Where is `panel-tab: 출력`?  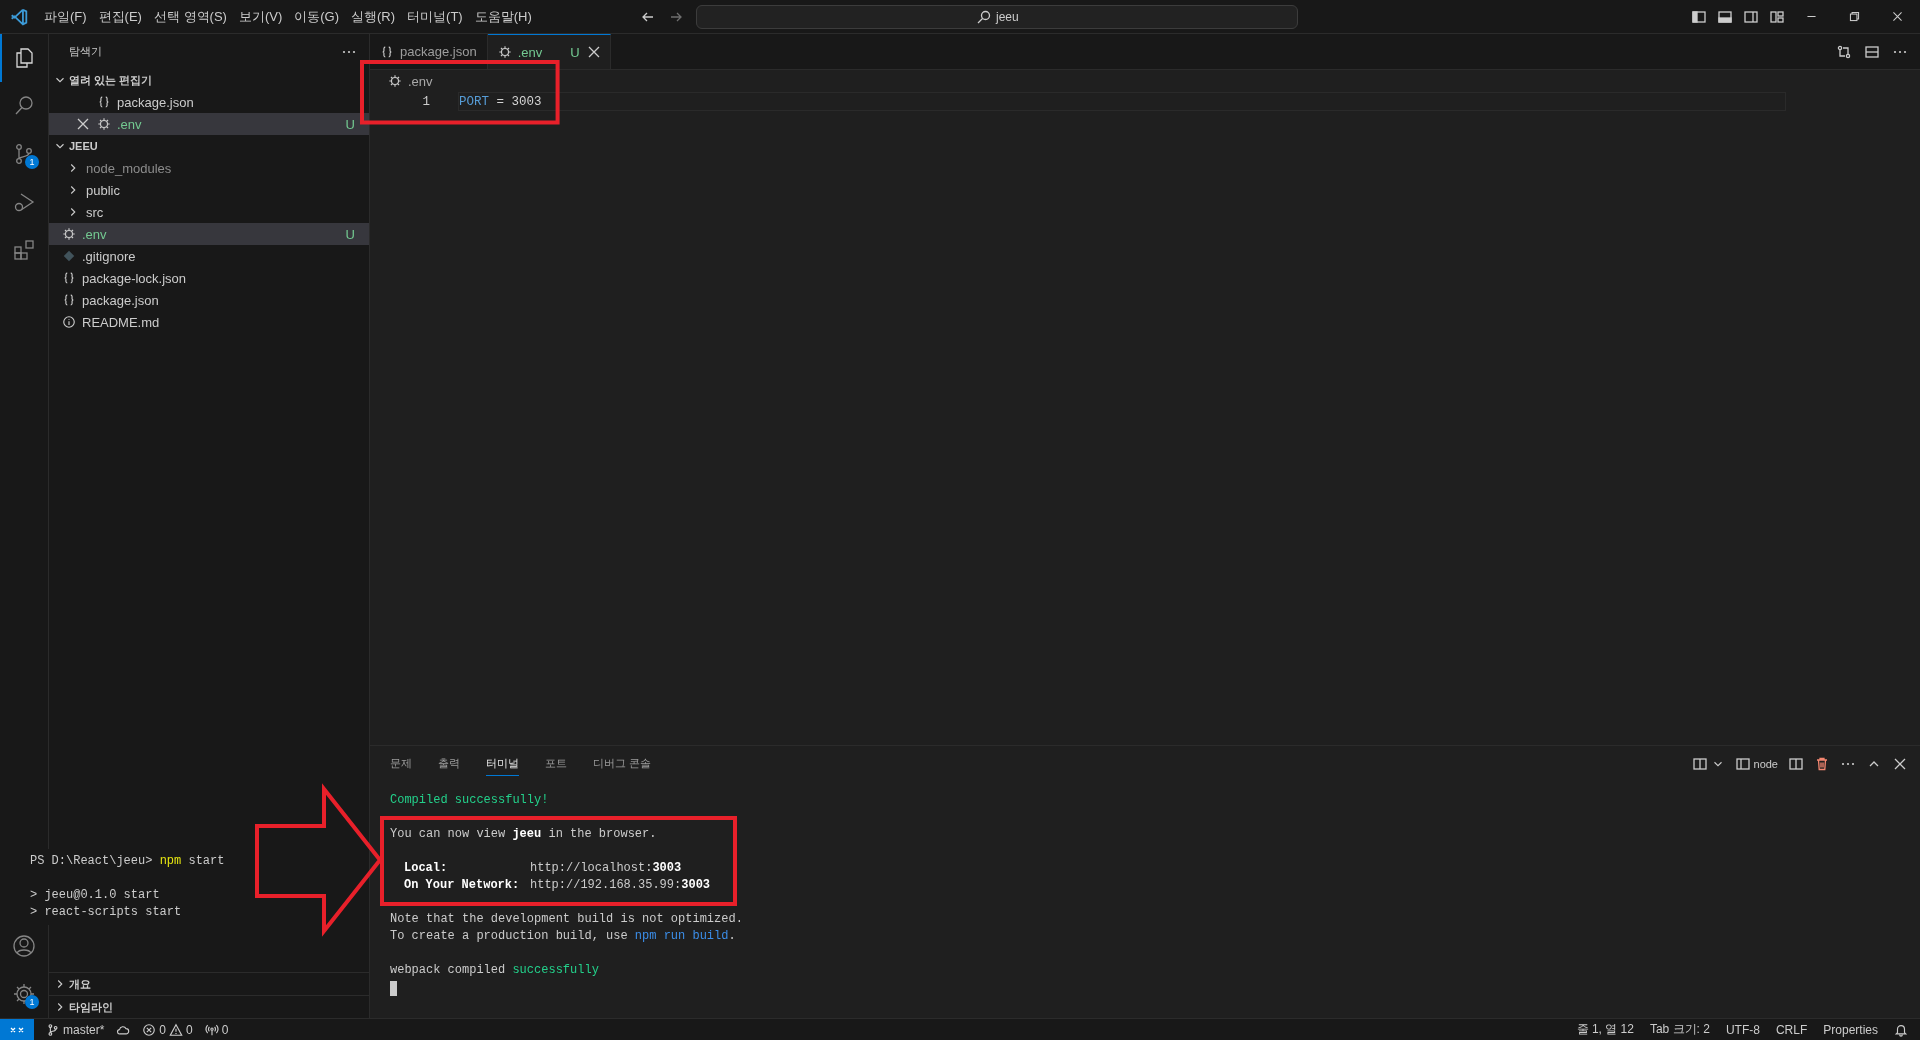
panel-tab: 출력 is located at coordinates (449, 763).